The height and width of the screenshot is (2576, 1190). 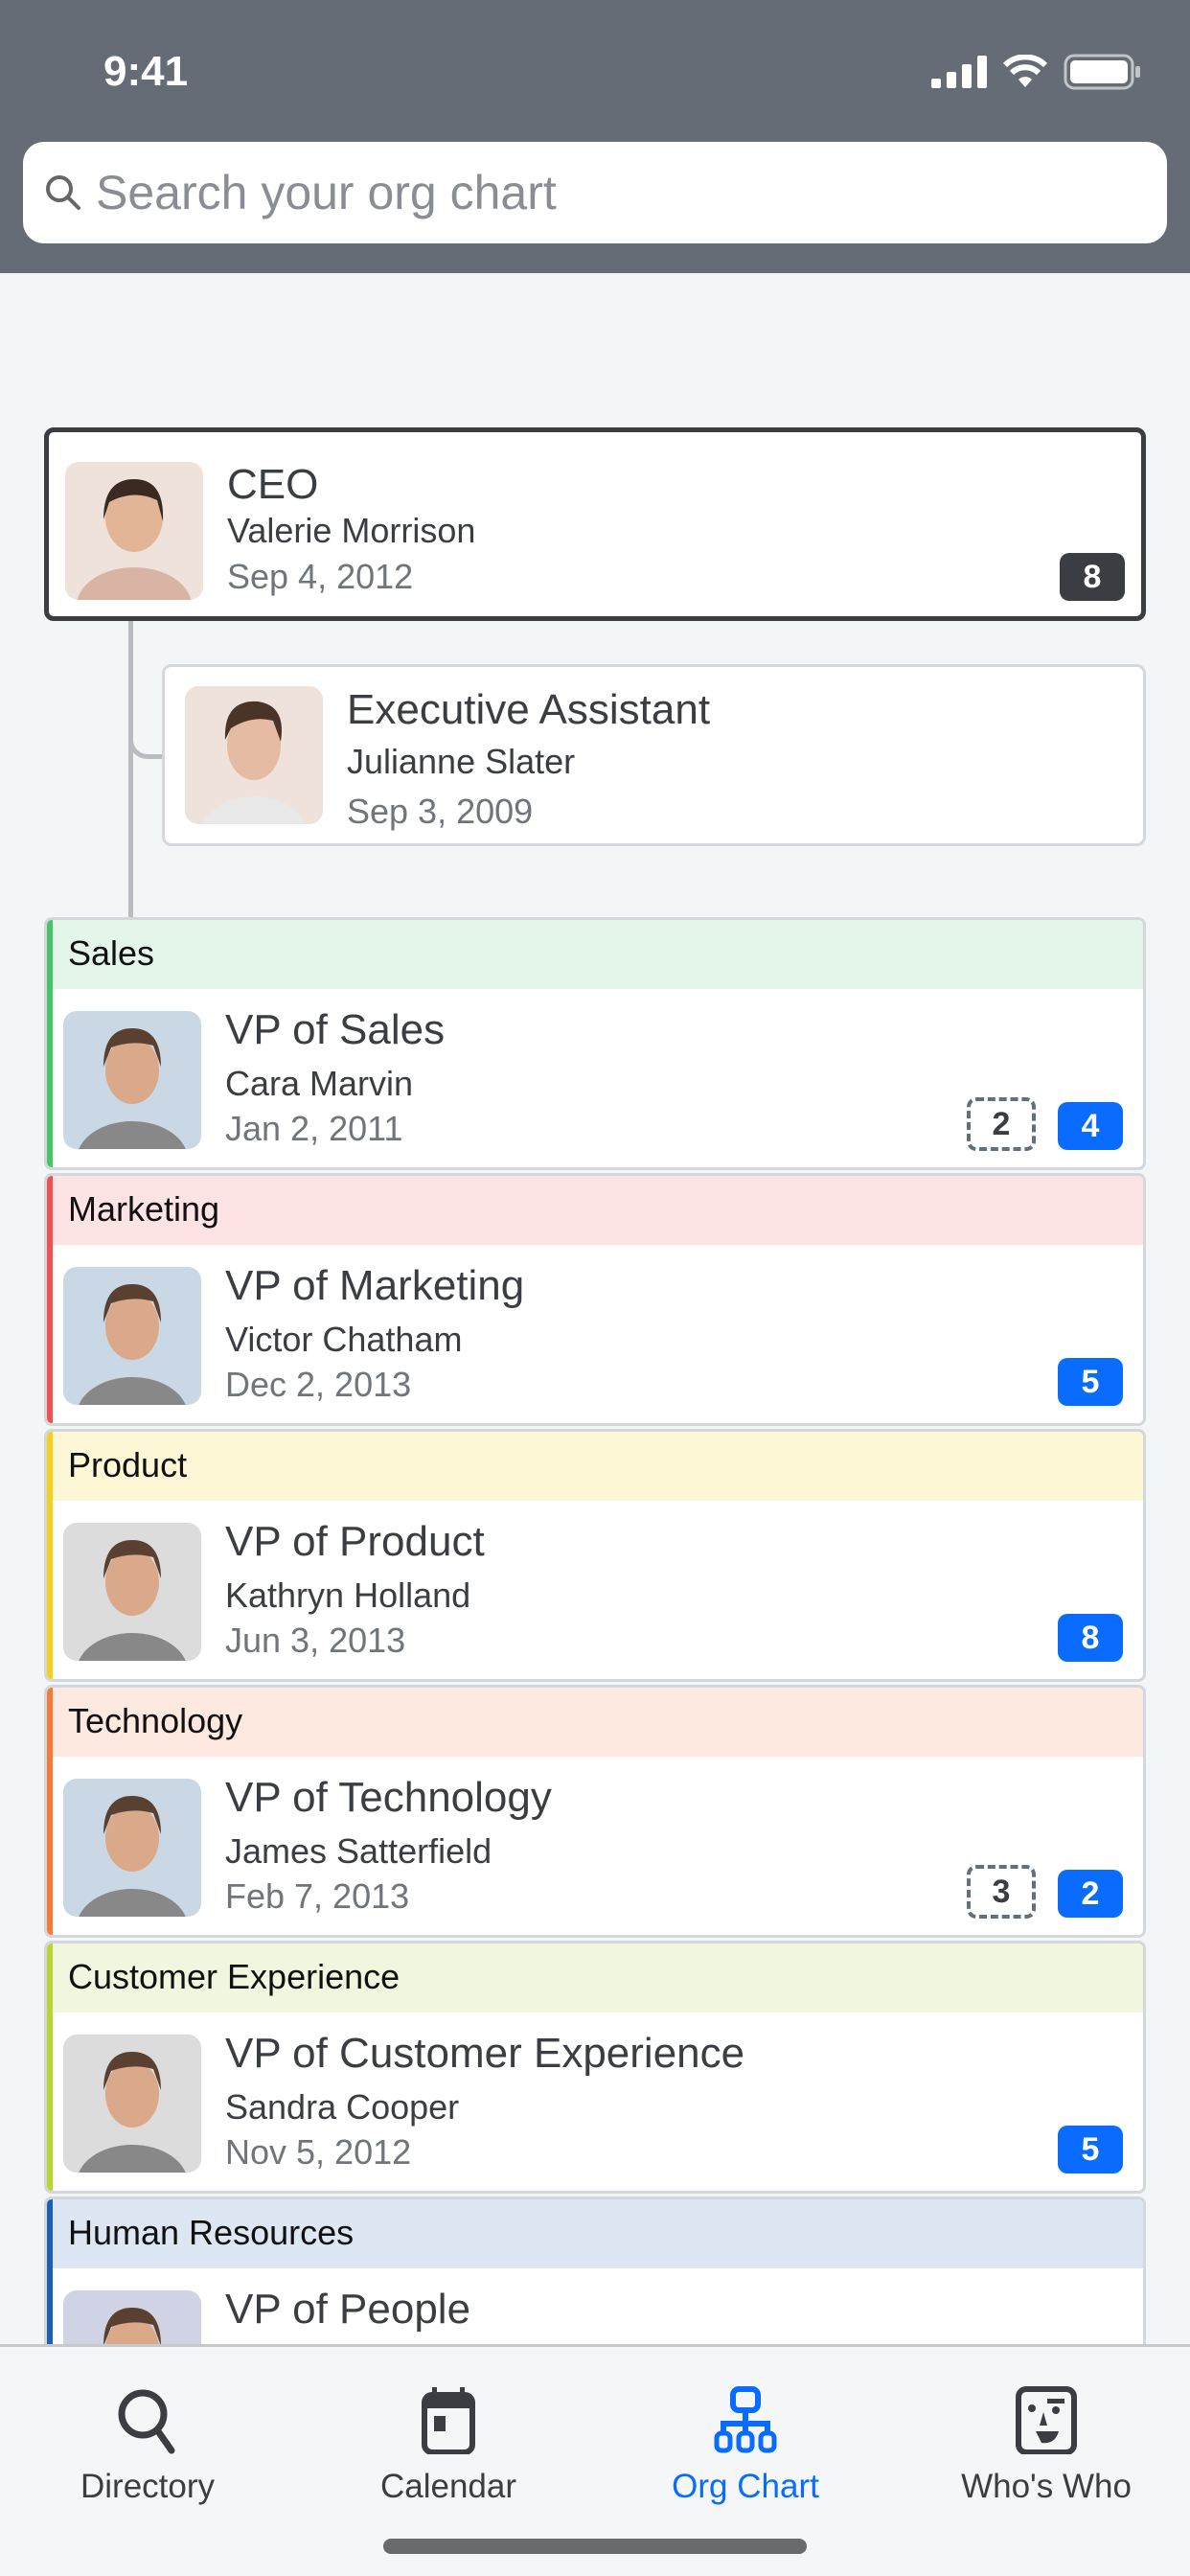 I want to click on position-title: VP of Technology, so click(x=389, y=1797).